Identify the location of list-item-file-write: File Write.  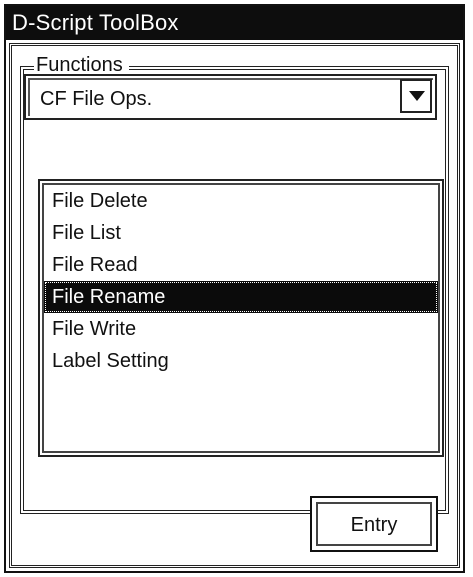
(241, 329).